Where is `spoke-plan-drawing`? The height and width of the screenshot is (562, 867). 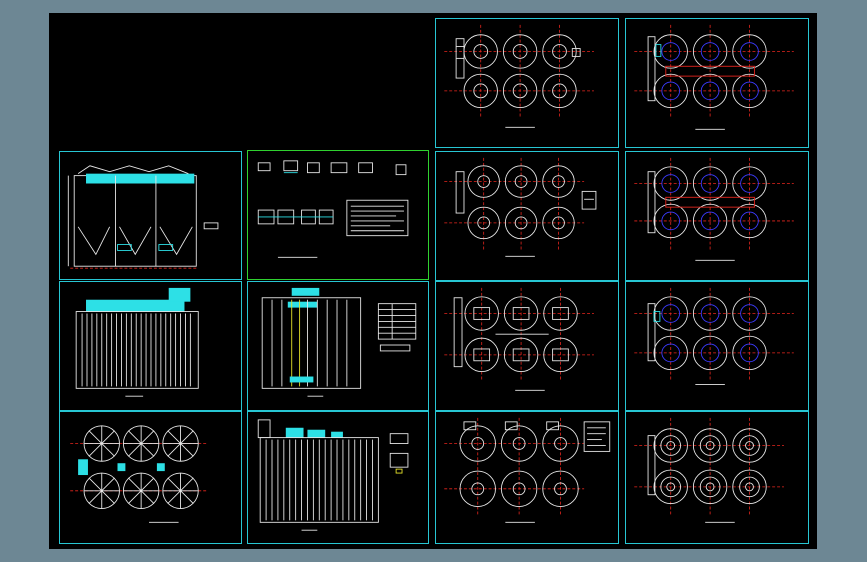 spoke-plan-drawing is located at coordinates (139, 474).